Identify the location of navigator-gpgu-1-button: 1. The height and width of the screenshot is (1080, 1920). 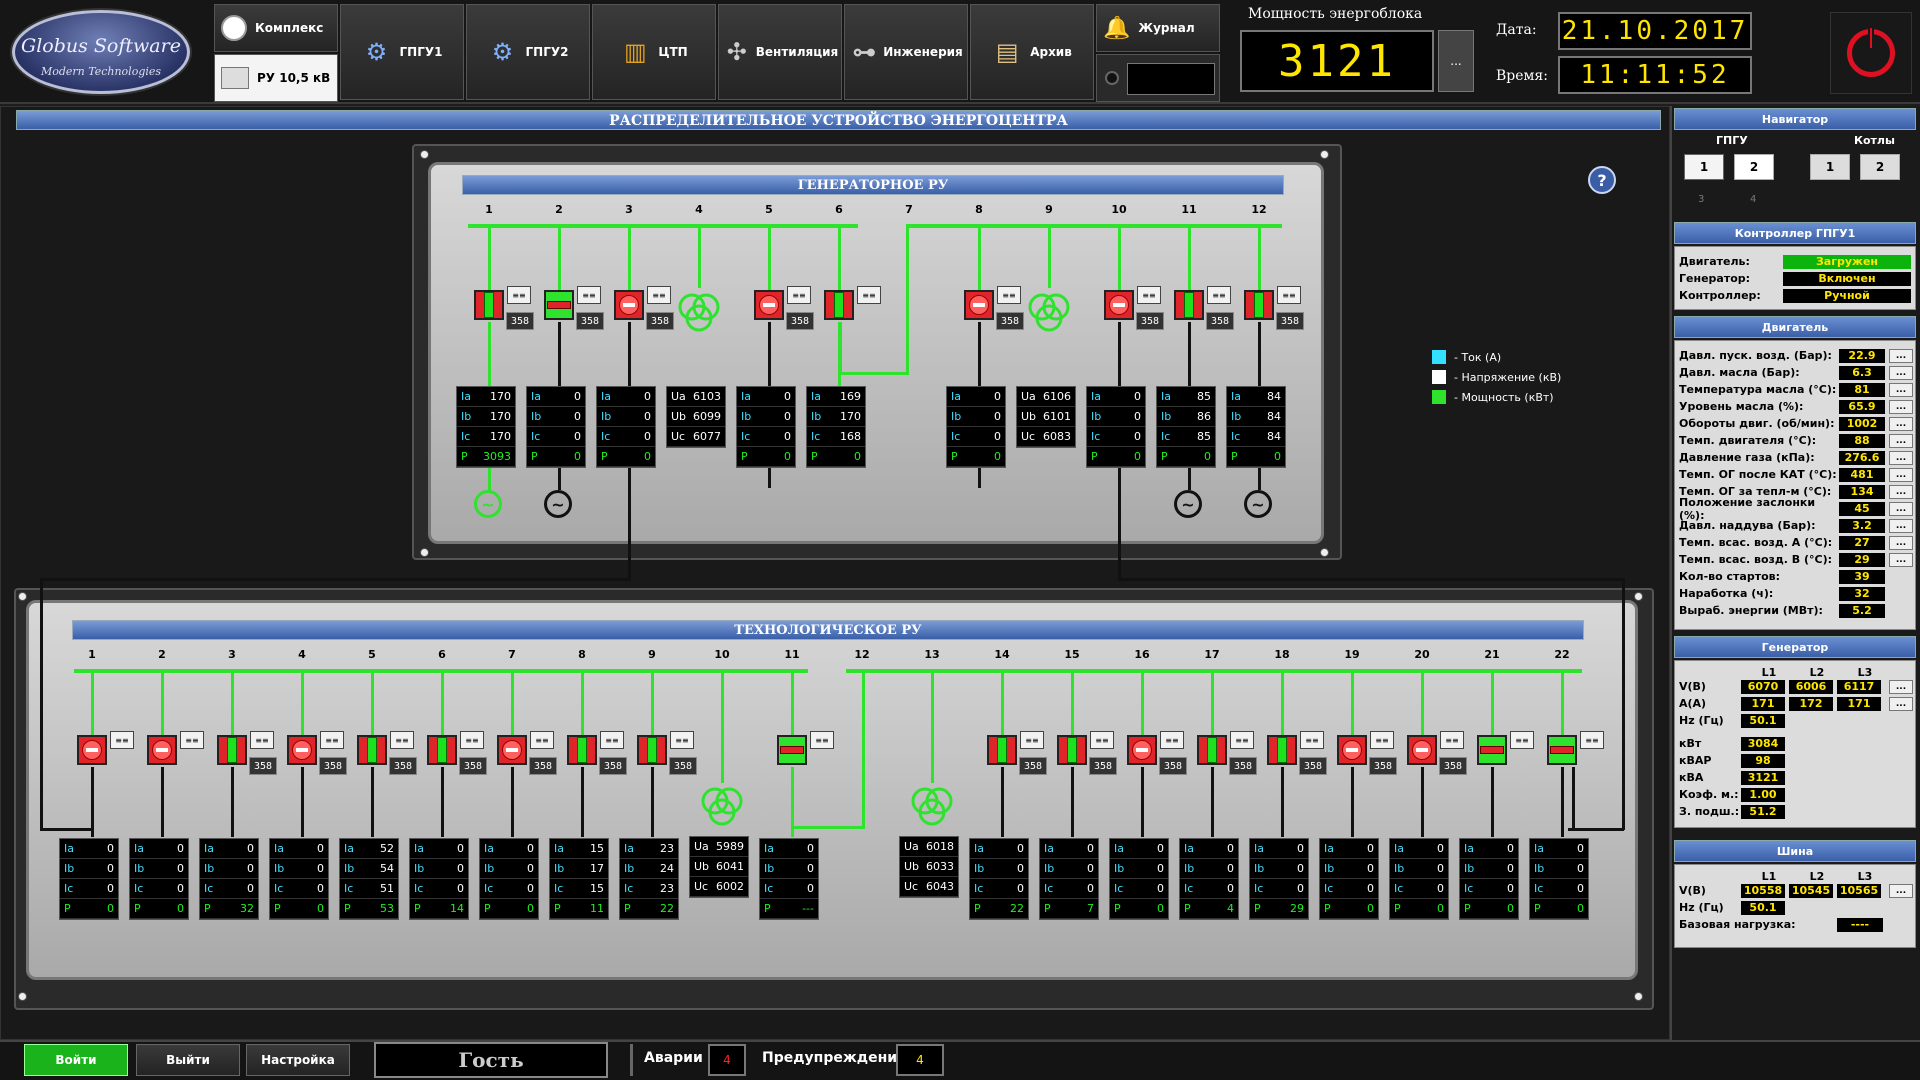
(1704, 167).